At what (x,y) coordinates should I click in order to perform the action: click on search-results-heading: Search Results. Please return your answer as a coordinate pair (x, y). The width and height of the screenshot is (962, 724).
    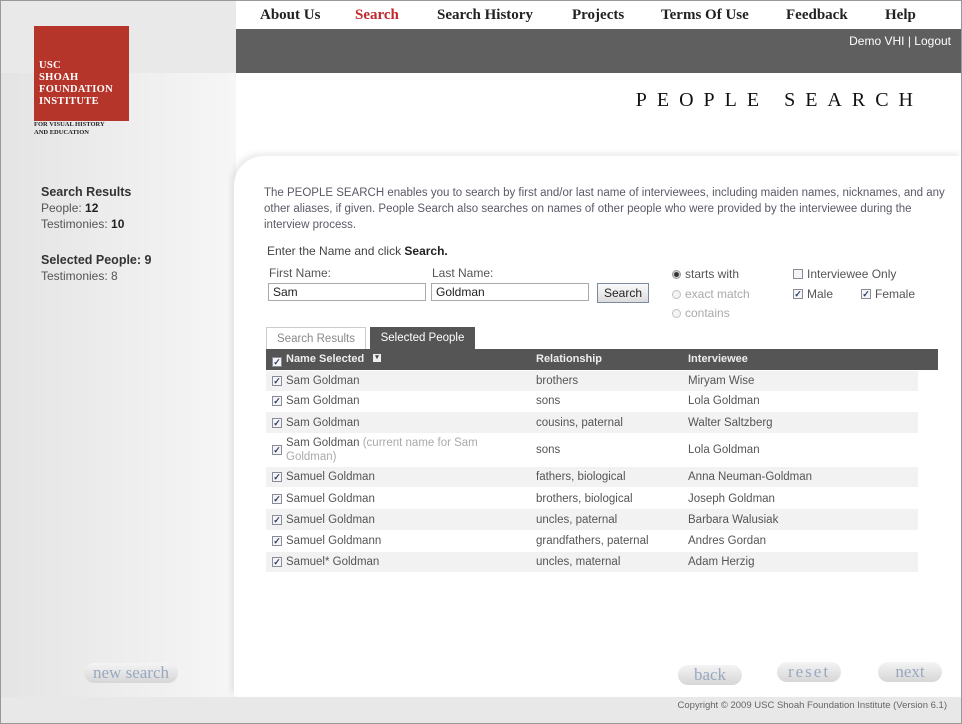
    Looking at the image, I should click on (86, 192).